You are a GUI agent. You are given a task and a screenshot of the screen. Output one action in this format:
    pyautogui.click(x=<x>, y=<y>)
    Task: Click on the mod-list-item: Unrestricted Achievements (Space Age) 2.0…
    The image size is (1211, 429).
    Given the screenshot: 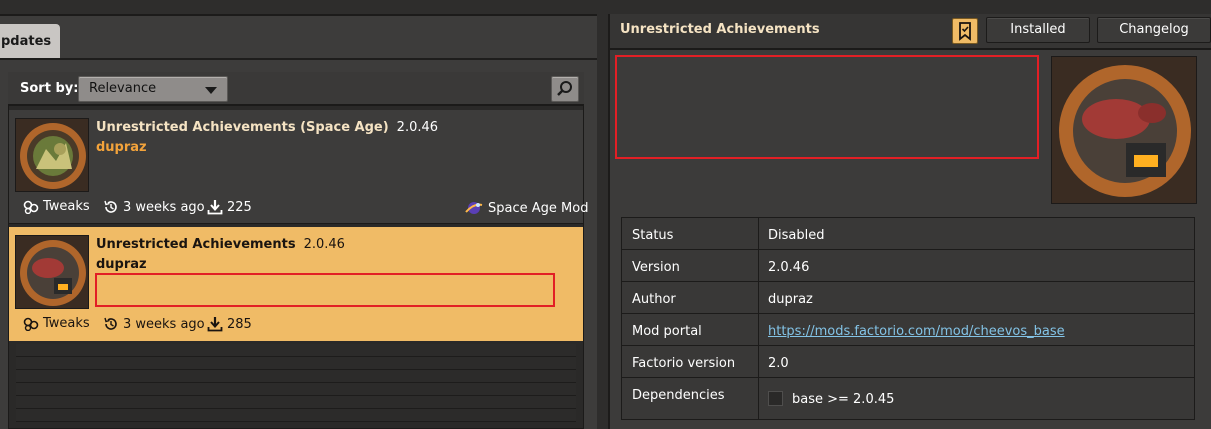 What is the action you would take?
    pyautogui.click(x=298, y=167)
    